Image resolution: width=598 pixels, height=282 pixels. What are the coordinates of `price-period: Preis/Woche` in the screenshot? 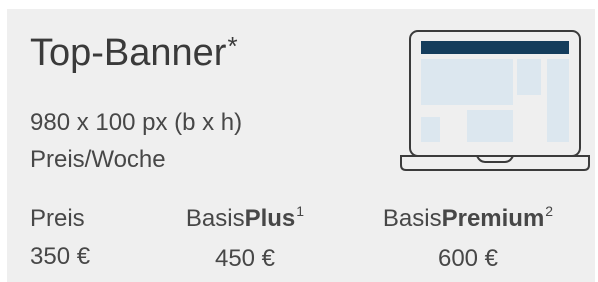 It's located at (98, 159).